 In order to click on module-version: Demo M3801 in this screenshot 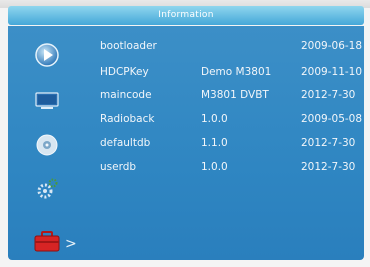, I will do `click(236, 72)`.